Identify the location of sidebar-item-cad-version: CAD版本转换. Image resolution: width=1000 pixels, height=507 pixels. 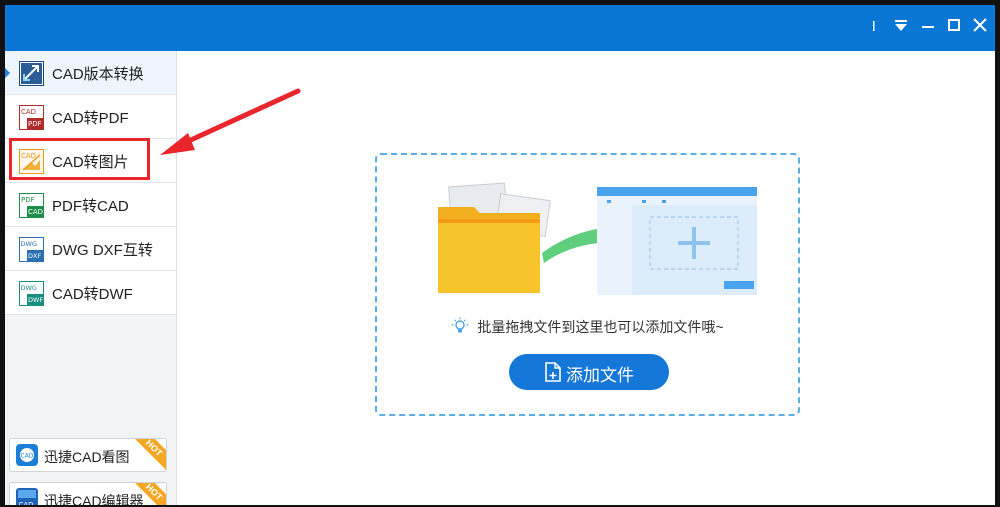
(90, 73).